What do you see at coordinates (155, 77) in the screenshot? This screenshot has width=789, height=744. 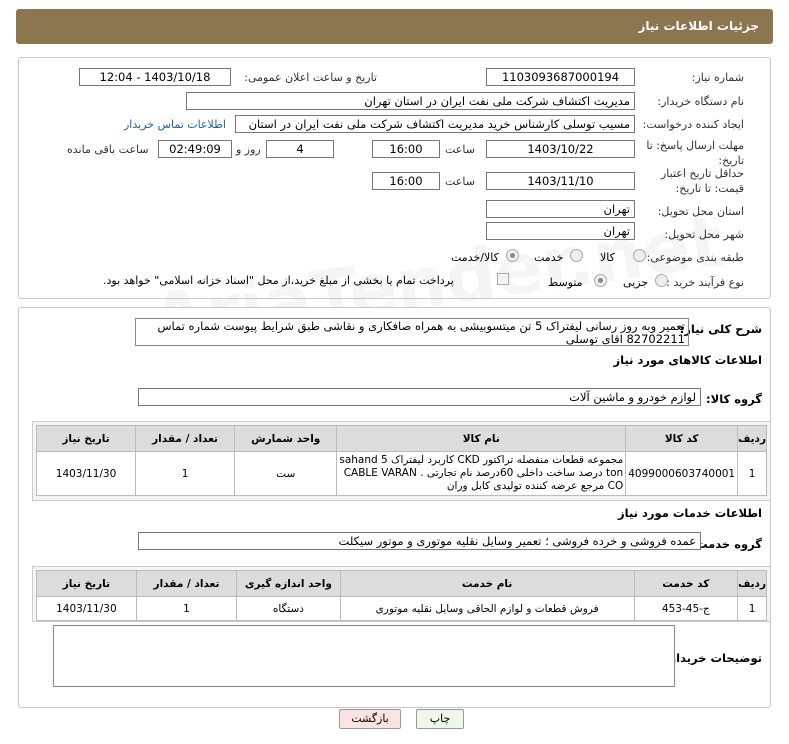 I see `announce-field: 1403/10/18 - 12:04` at bounding box center [155, 77].